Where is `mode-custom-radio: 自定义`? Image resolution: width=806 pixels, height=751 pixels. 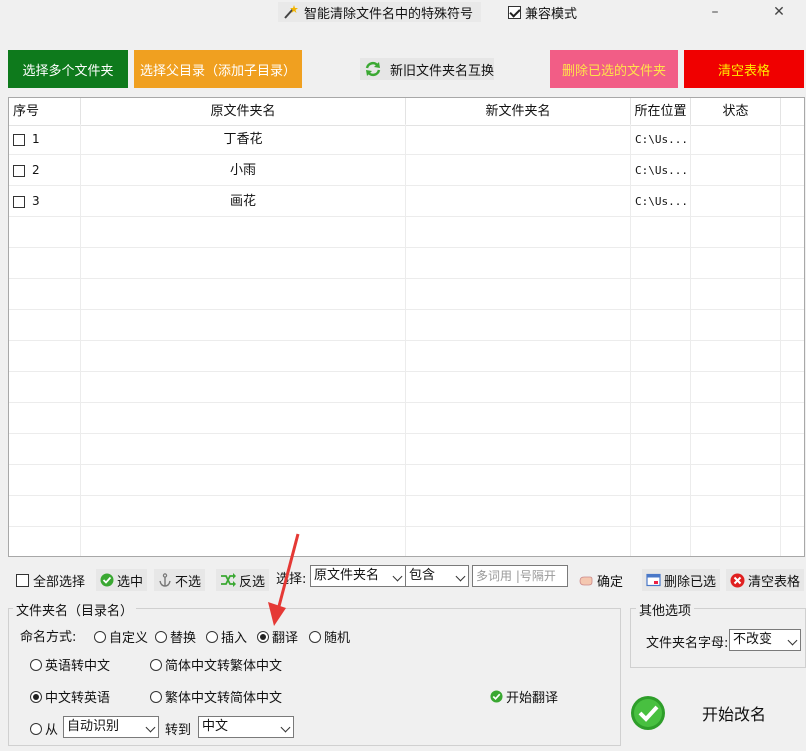
mode-custom-radio: 自定义 is located at coordinates (121, 636).